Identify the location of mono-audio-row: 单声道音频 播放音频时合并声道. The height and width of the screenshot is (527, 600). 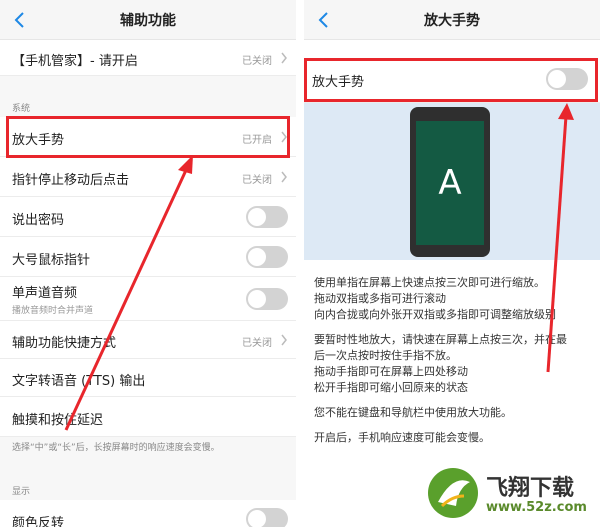
(148, 299).